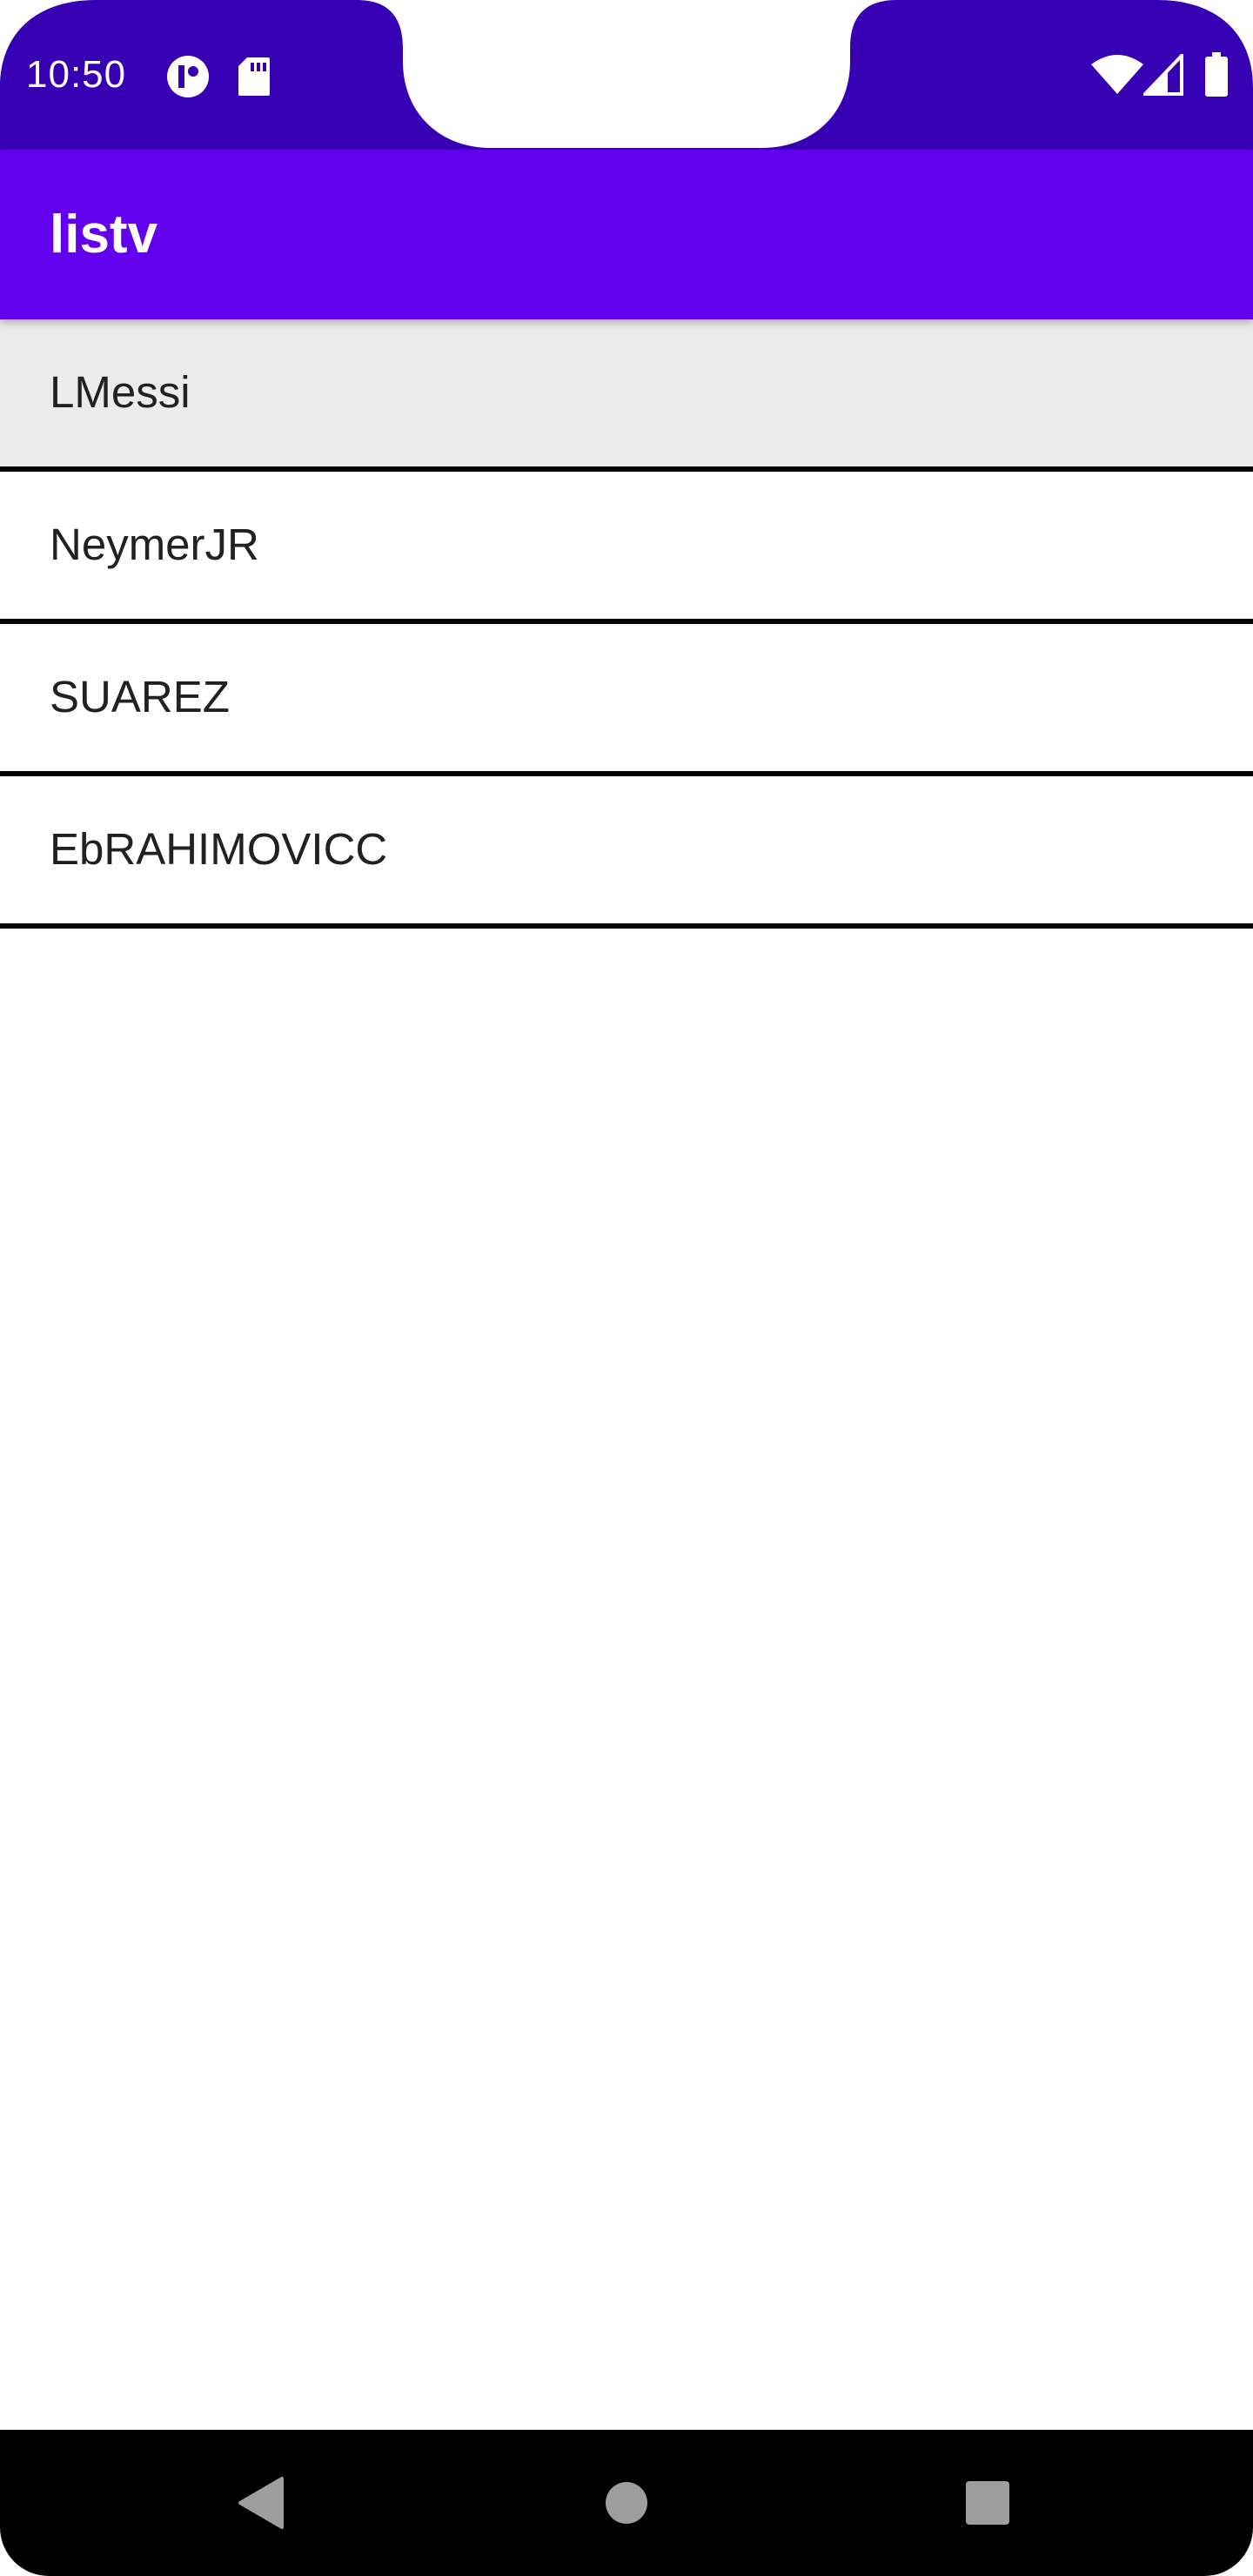  I want to click on list-item: SUAREZ, so click(626, 700).